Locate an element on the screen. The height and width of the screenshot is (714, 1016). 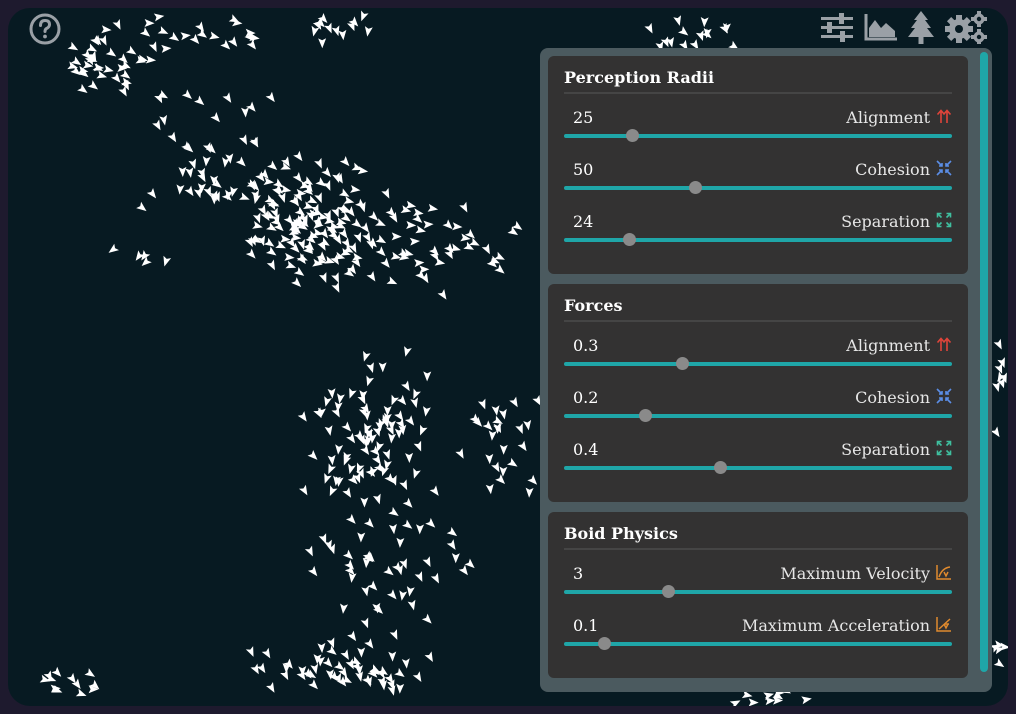
slider-value: 0.3 is located at coordinates (586, 345).